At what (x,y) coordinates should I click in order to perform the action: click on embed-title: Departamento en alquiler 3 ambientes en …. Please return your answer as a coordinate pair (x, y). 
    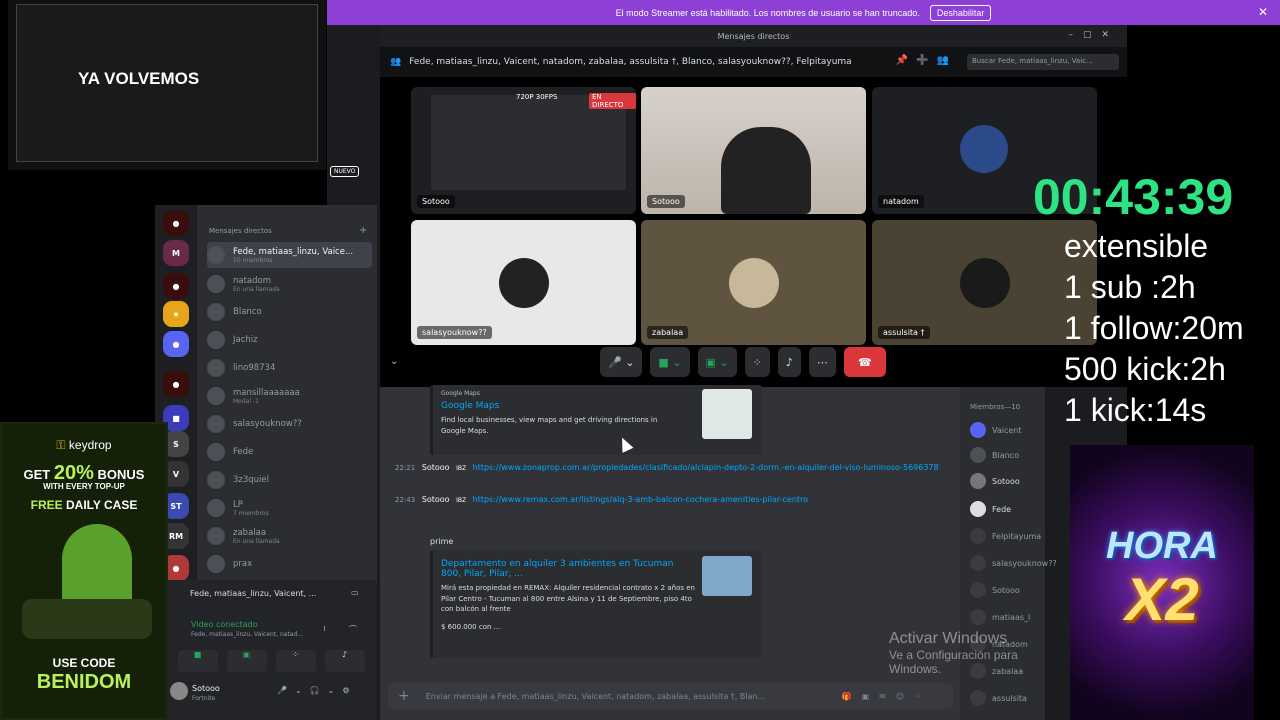
    Looking at the image, I should click on (566, 569).